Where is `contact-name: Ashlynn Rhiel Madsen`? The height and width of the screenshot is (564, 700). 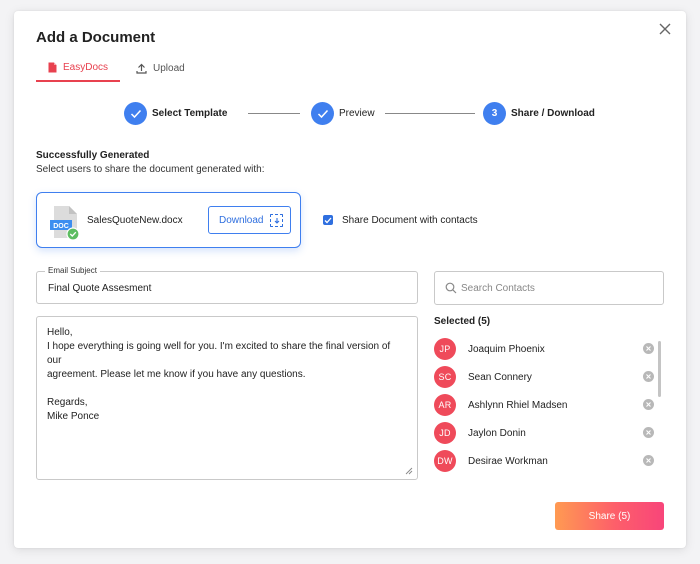
contact-name: Ashlynn Rhiel Madsen is located at coordinates (518, 405).